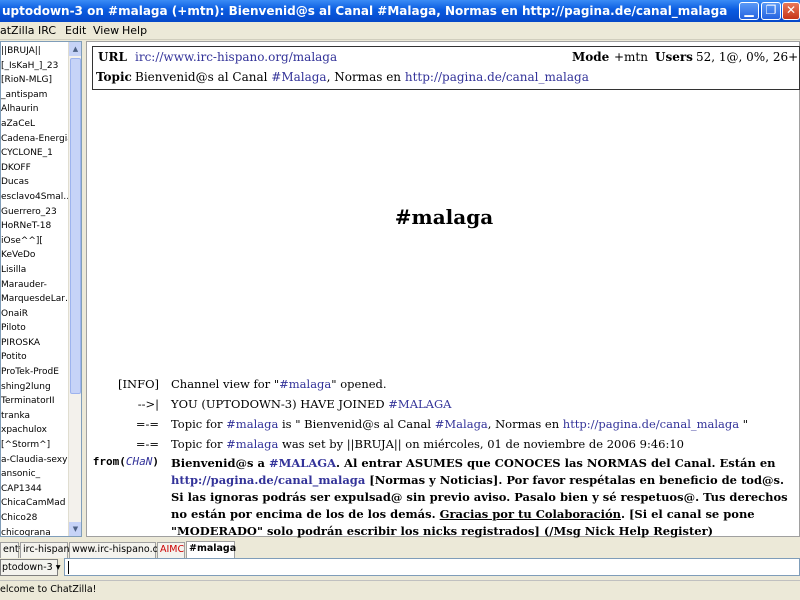 The width and height of the screenshot is (800, 600). Describe the element at coordinates (747, 57) in the screenshot. I see `users-value: 52, 1@, 0%, 26+` at that location.